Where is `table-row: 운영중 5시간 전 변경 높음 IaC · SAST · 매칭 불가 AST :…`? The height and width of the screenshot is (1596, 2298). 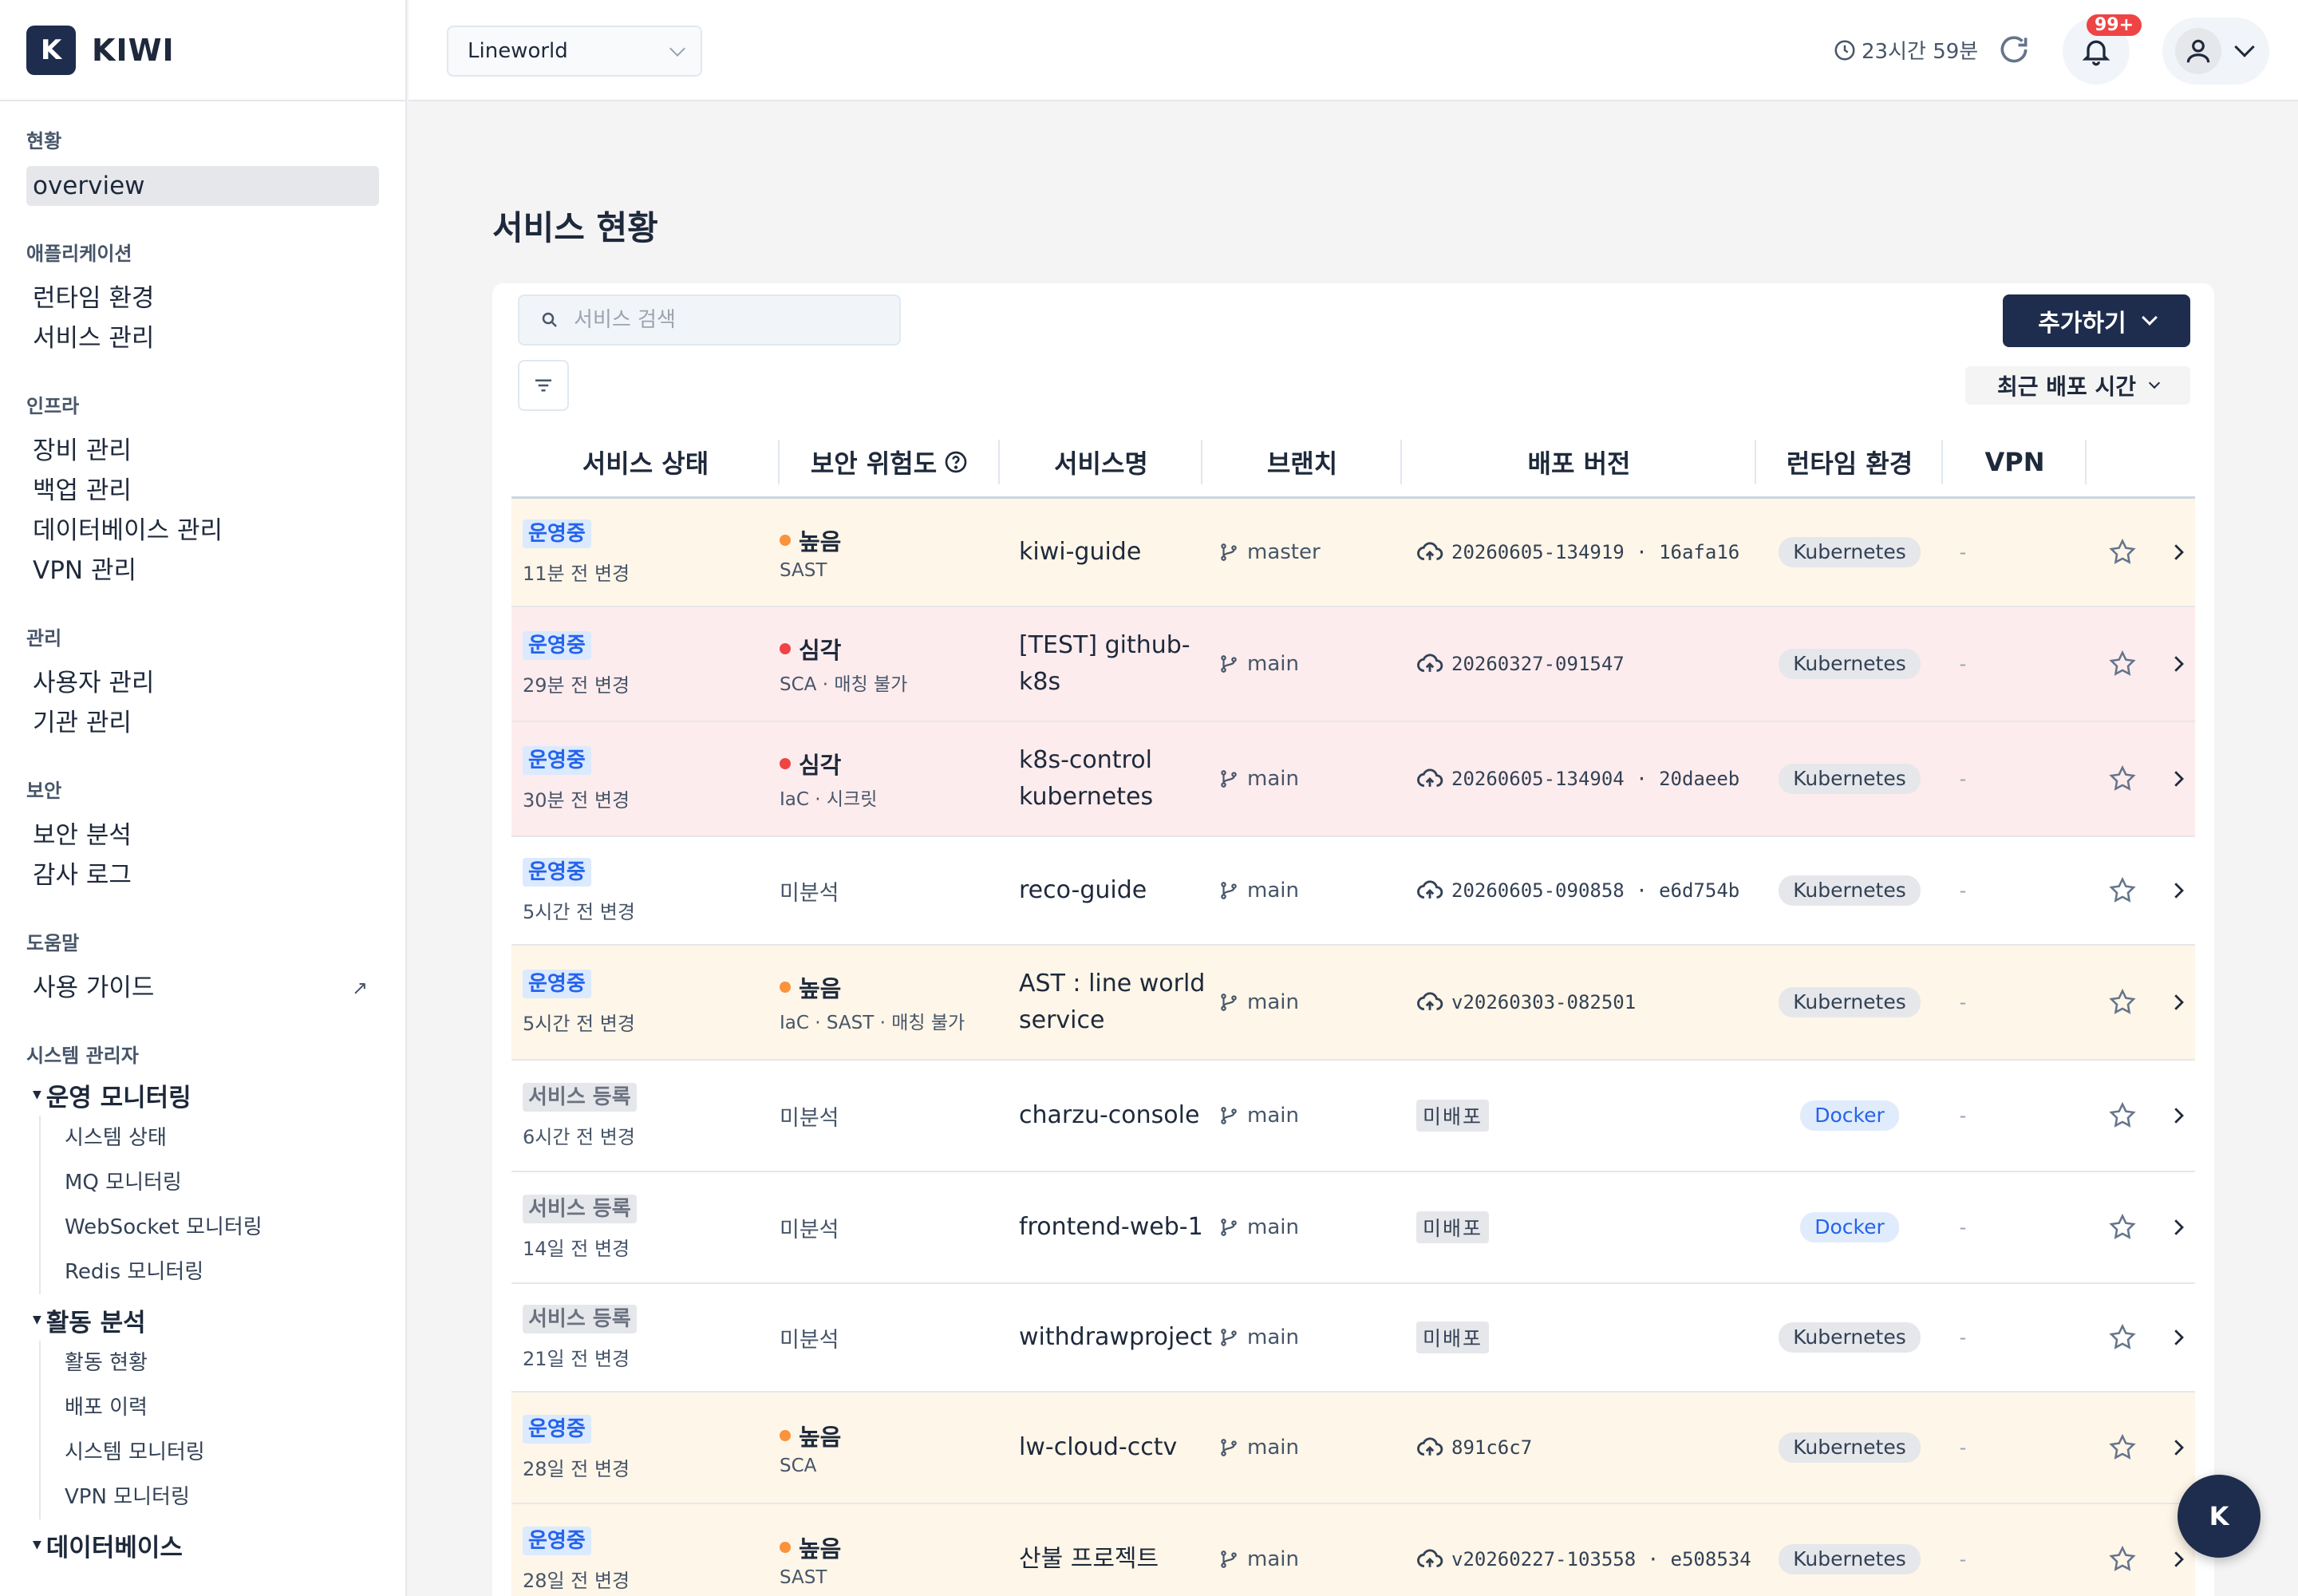
table-row: 운영중 5시간 전 변경 높음 IaC · SAST · 매칭 불가 AST :… is located at coordinates (1353, 1003).